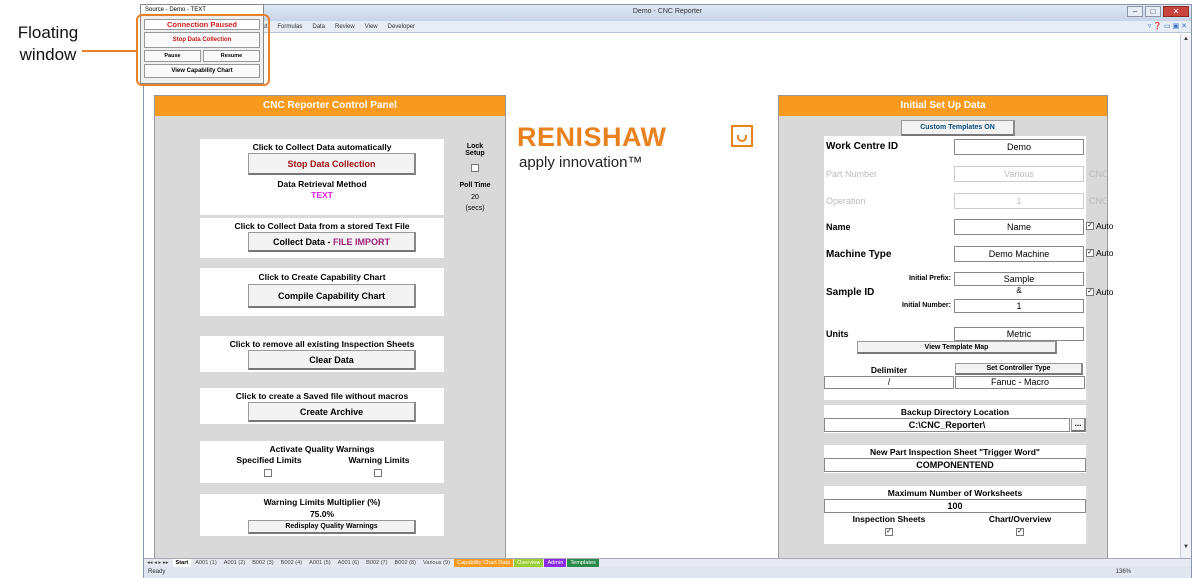 The width and height of the screenshot is (1197, 578). What do you see at coordinates (1020, 382) in the screenshot?
I see `controller-field: Fanuc - Macro` at bounding box center [1020, 382].